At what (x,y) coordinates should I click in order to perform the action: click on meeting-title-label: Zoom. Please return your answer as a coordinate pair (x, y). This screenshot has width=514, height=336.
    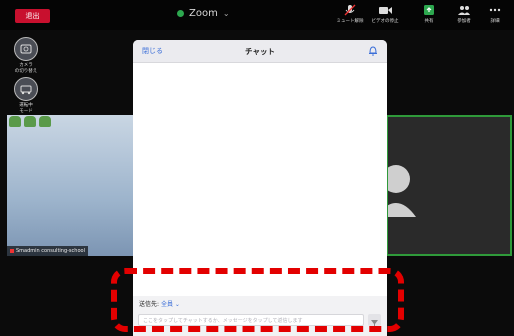
    Looking at the image, I should click on (203, 13).